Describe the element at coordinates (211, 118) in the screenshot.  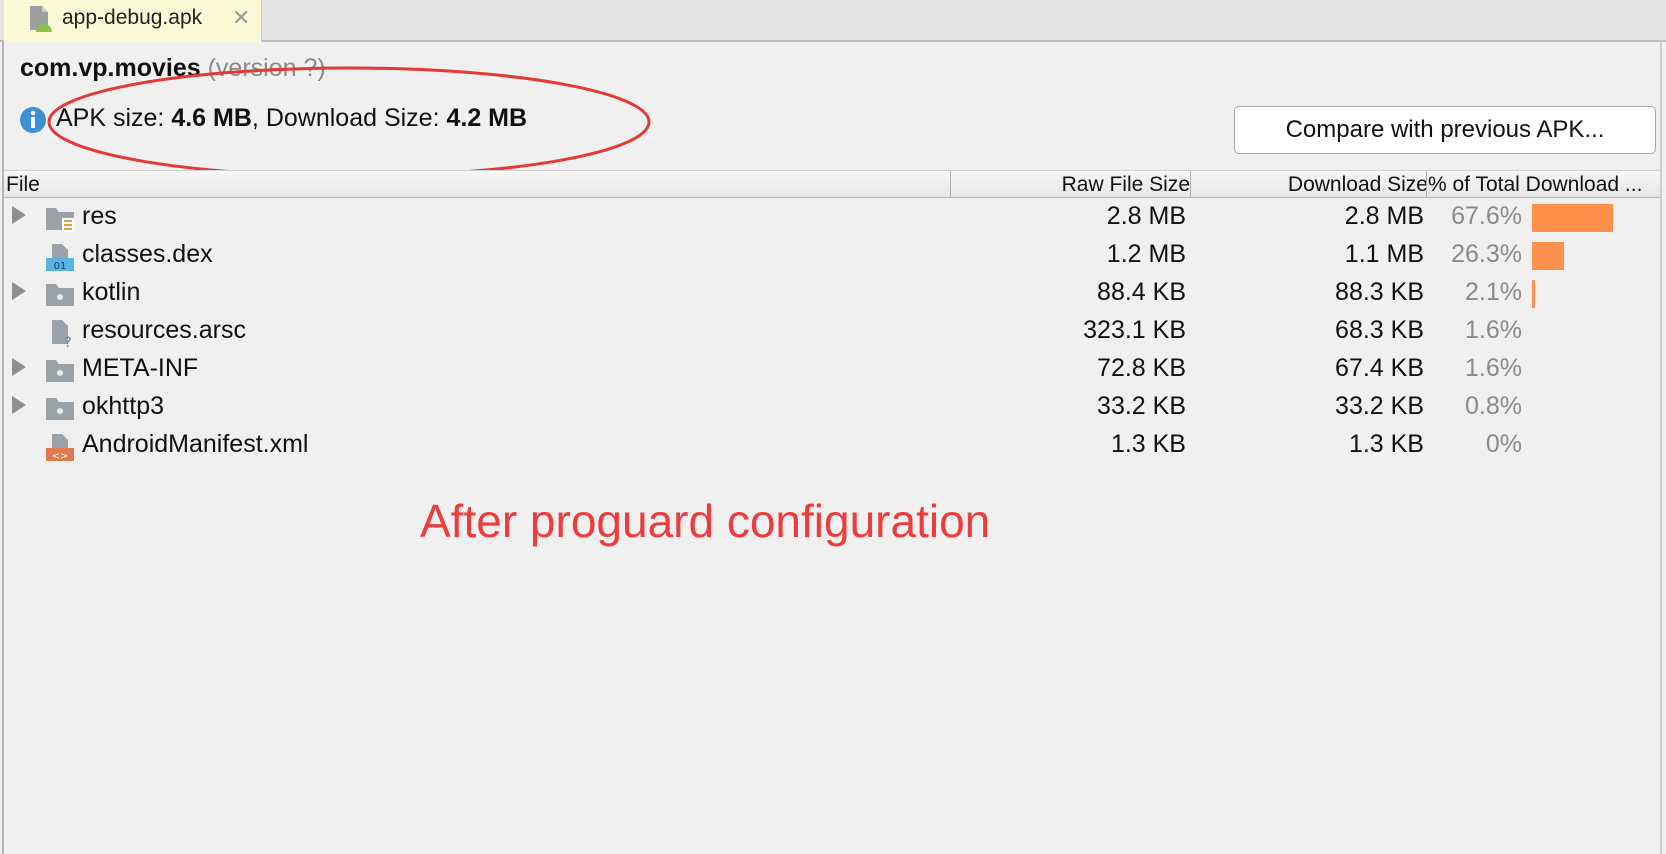
I see `apk-size-value: 4.6 MB` at that location.